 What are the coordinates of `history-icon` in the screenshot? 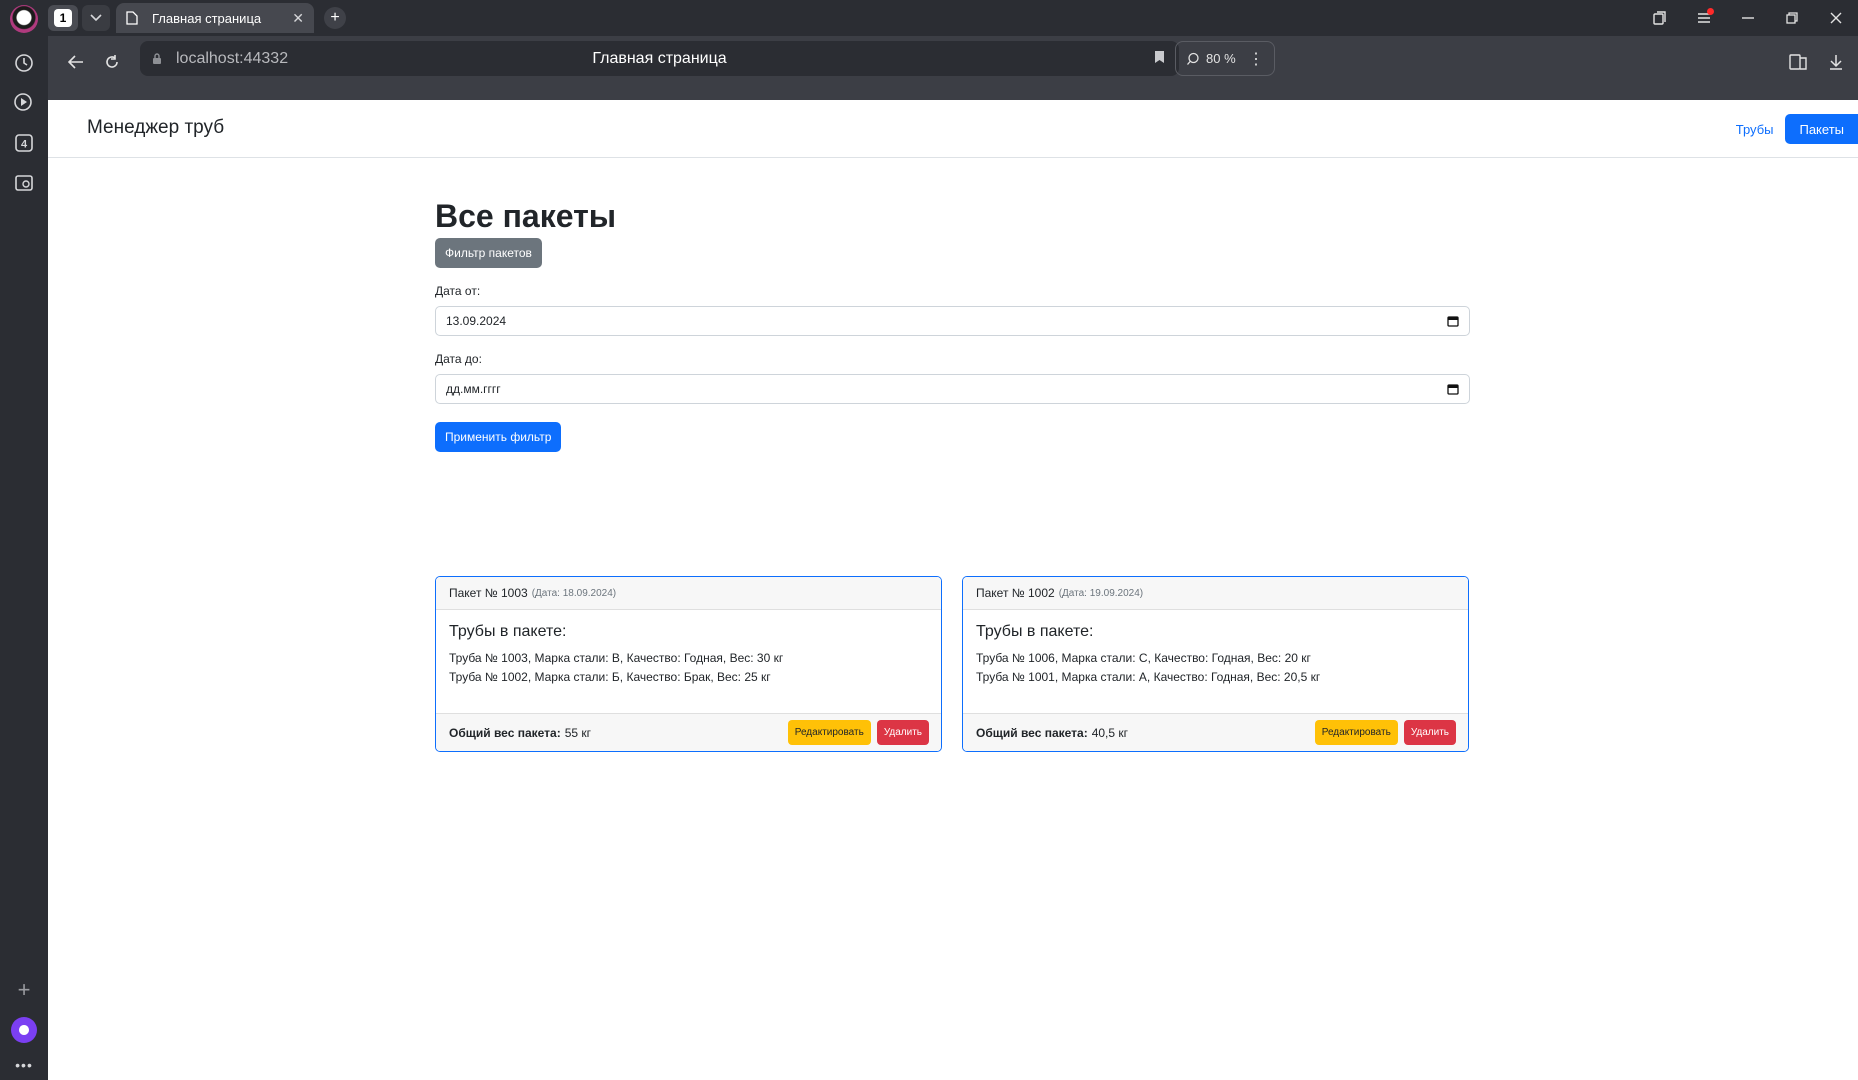 It's located at (24, 63).